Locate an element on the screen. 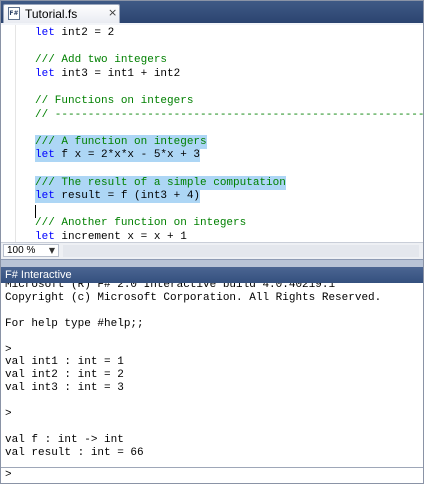 This screenshot has height=484, width=424. code-text: f x = 2*x*x - 5*x + 3 is located at coordinates (127, 155).